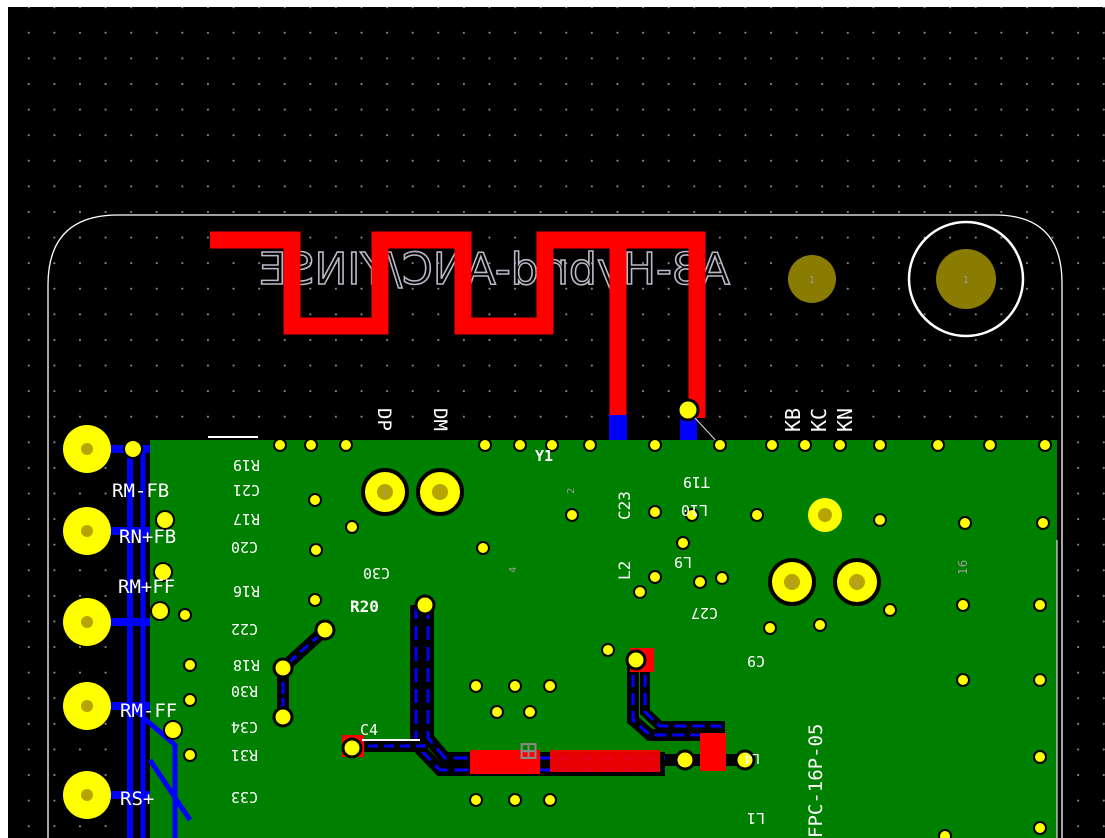 Image resolution: width=1105 pixels, height=838 pixels. What do you see at coordinates (704, 613) in the screenshot?
I see `svg-text: C27` at bounding box center [704, 613].